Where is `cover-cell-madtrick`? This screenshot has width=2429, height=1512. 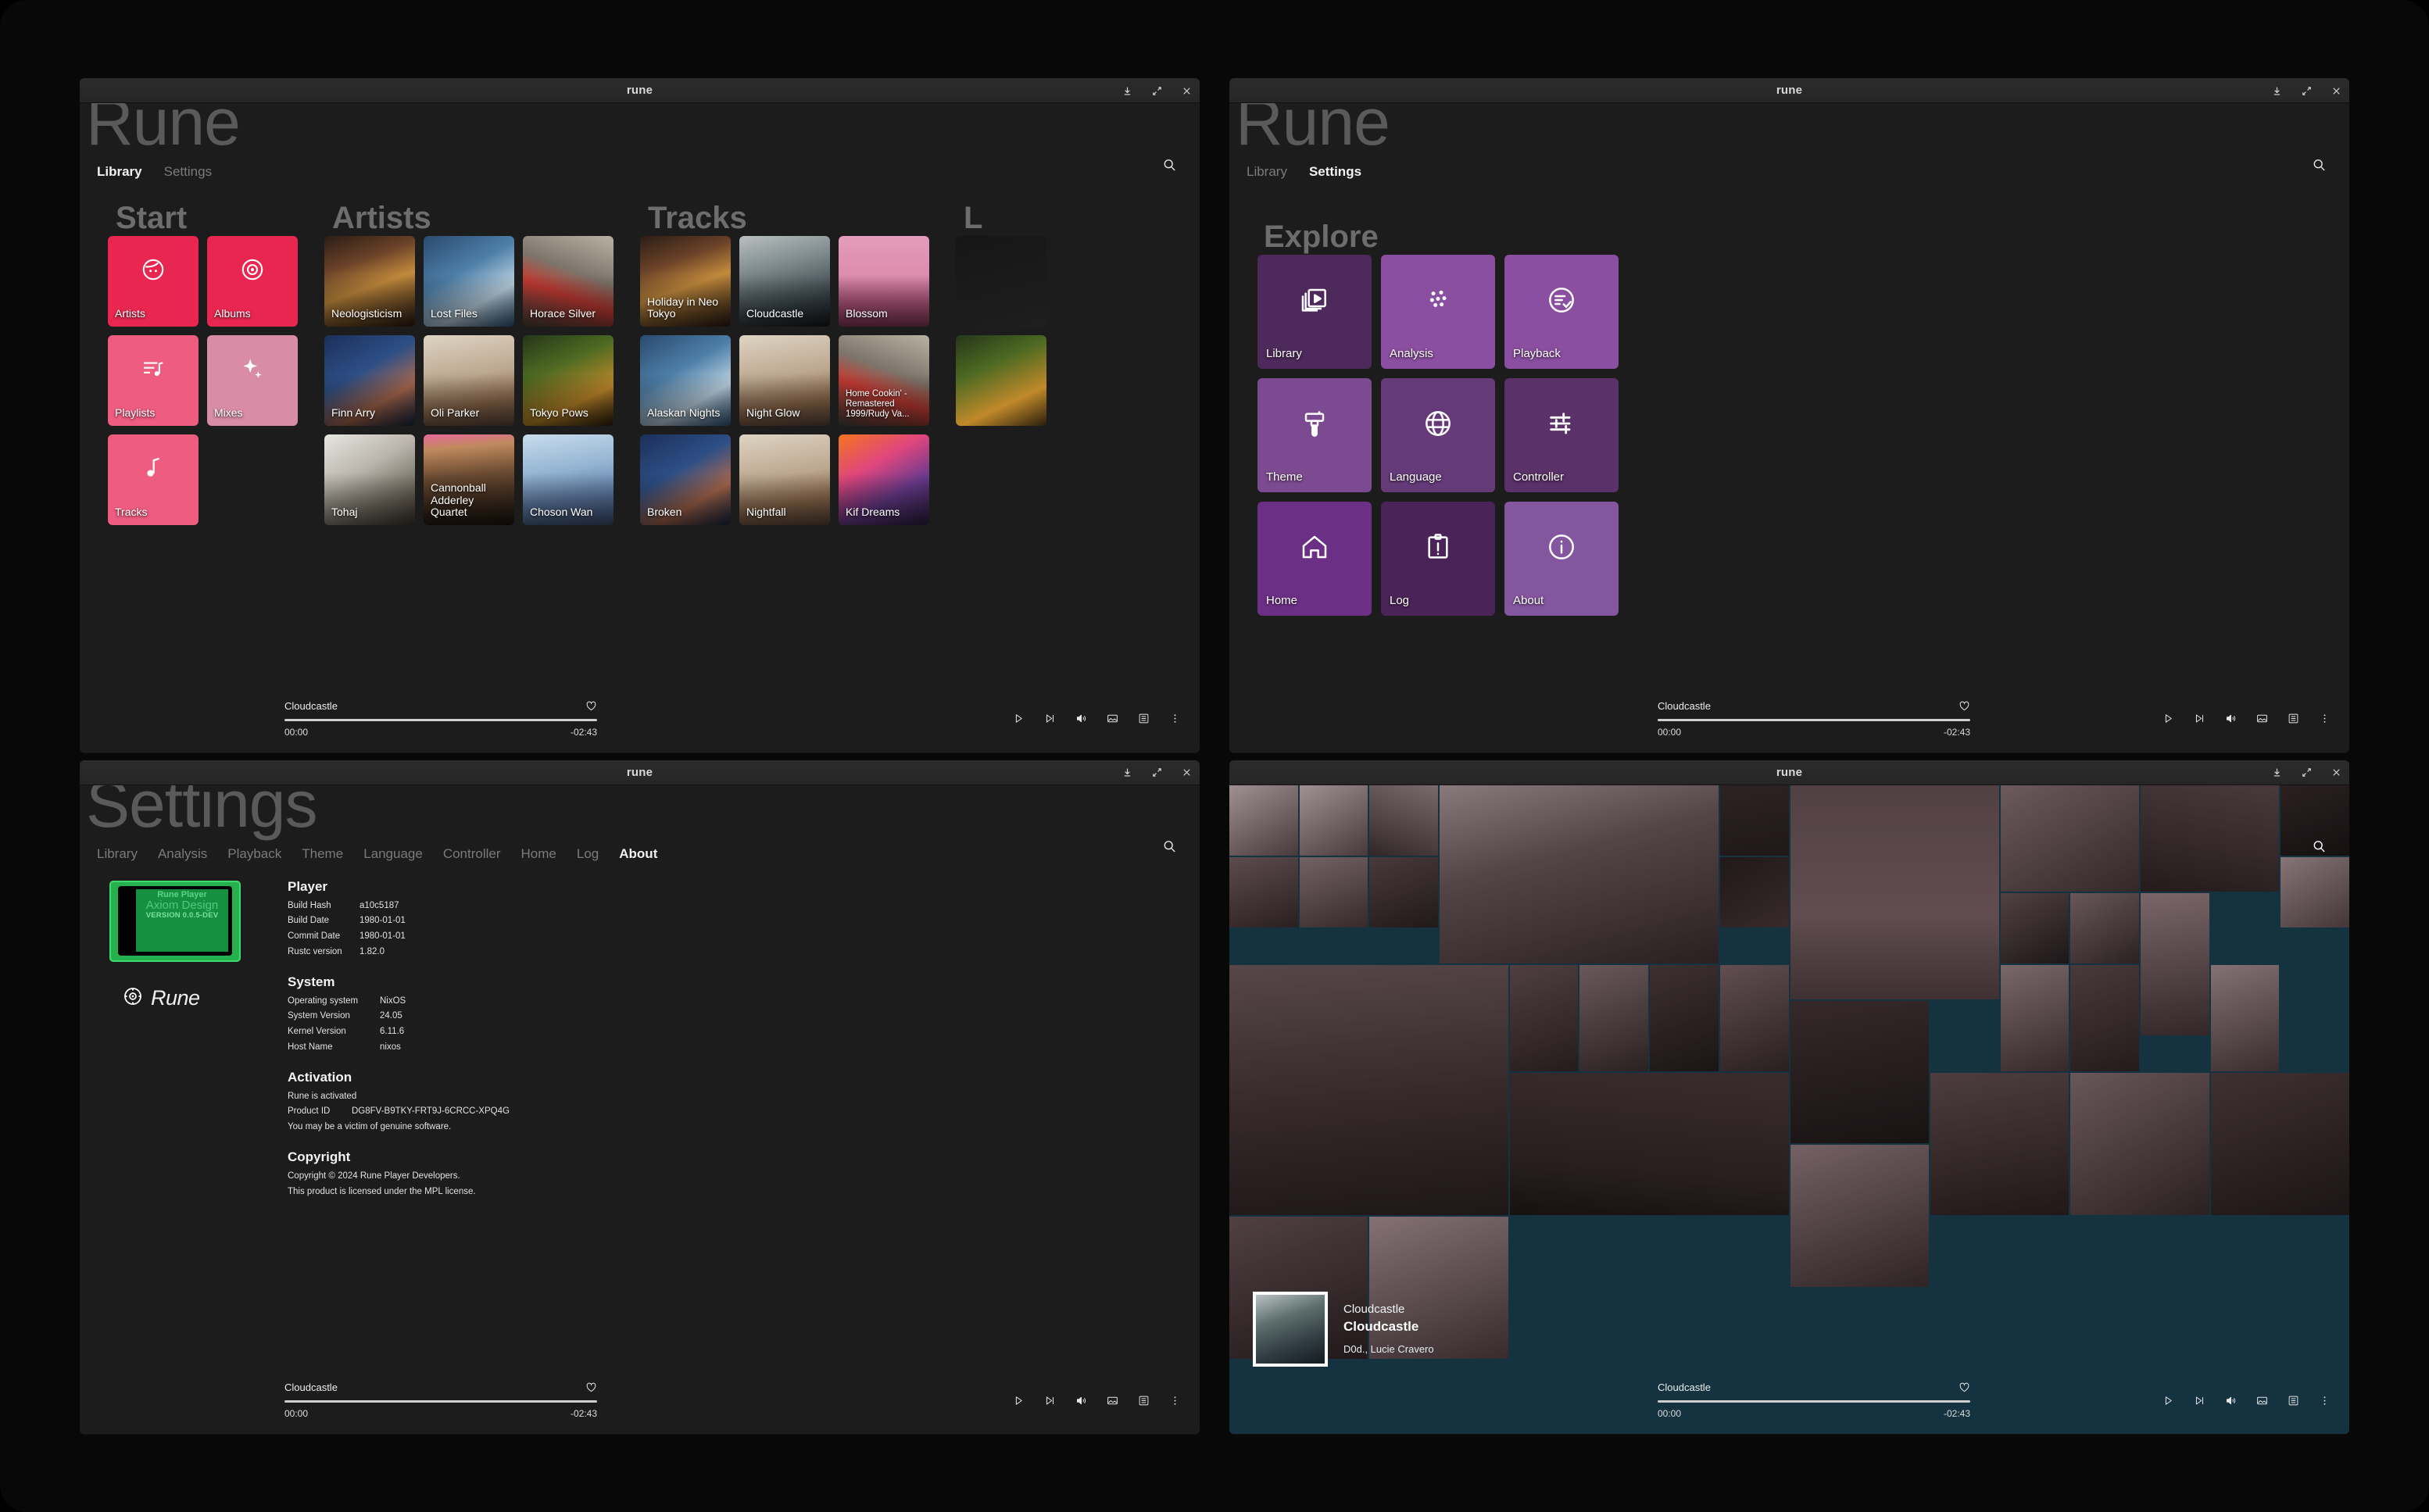
cover-cell-madtrick is located at coordinates (1754, 892).